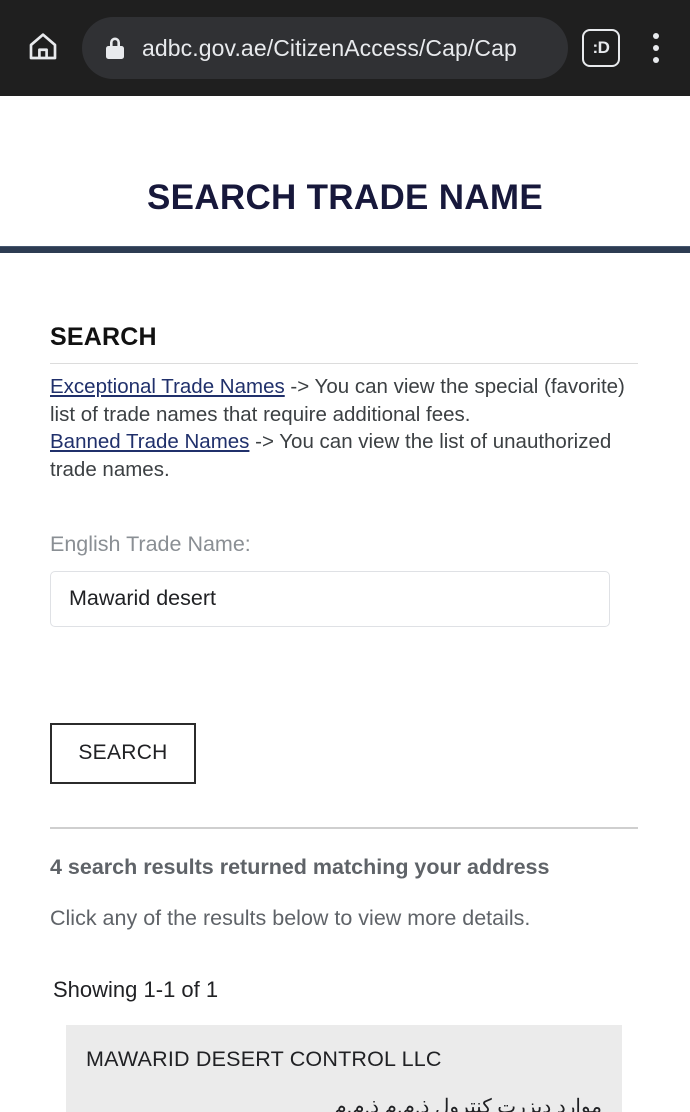  What do you see at coordinates (601, 48) in the screenshot?
I see `tab-switcher-button: :D` at bounding box center [601, 48].